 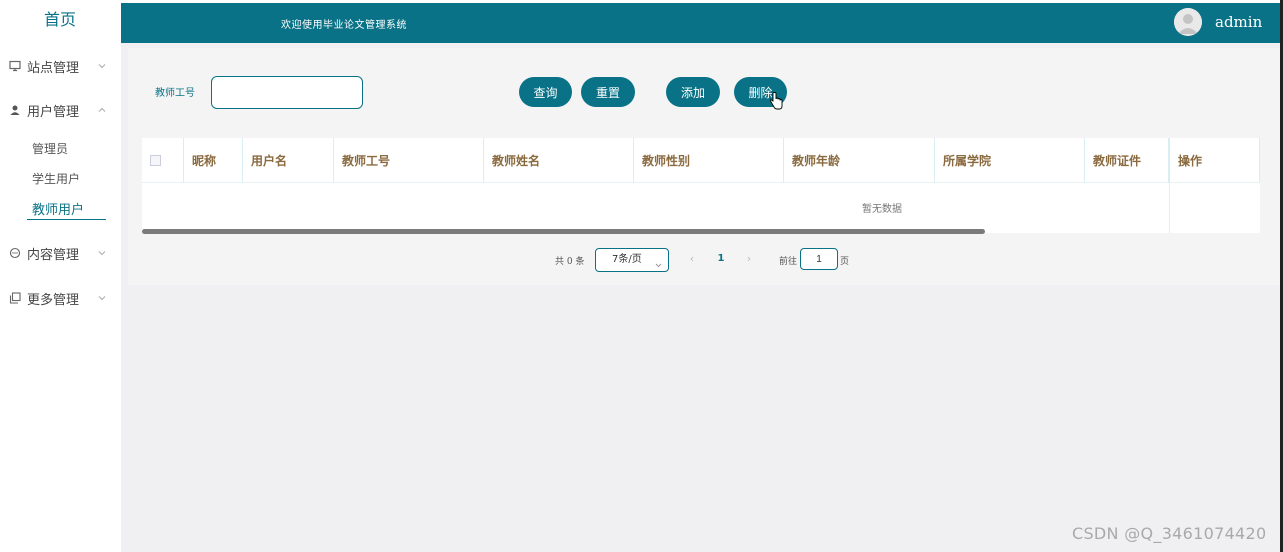 I want to click on column-teacher-gender: 教师性别, so click(x=666, y=160).